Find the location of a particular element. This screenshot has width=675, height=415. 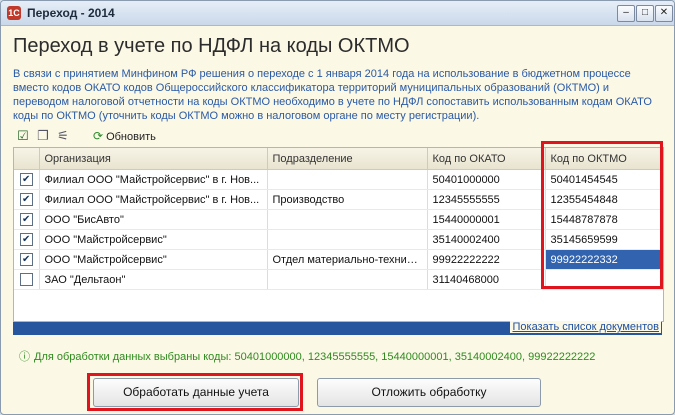

minimize-button: – is located at coordinates (626, 13).